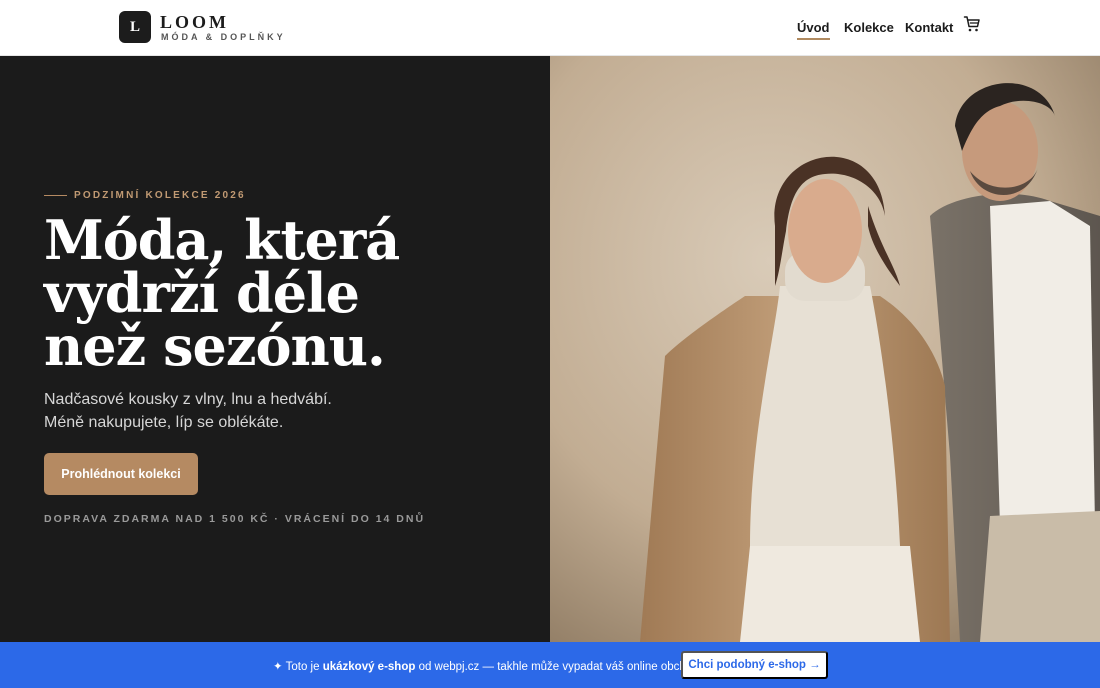  I want to click on headline-line: než sezónu., so click(215, 346).